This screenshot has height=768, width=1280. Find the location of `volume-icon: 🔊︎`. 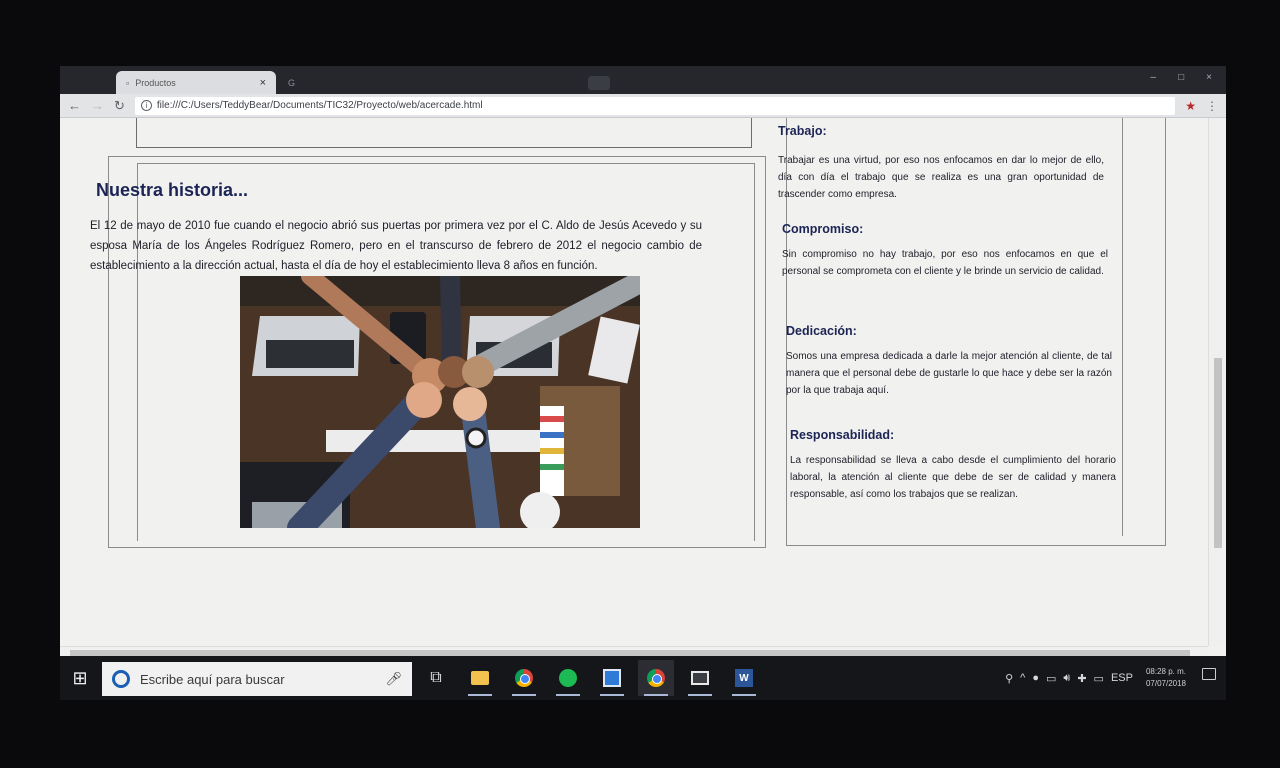

volume-icon: 🔊︎ is located at coordinates (1066, 678).